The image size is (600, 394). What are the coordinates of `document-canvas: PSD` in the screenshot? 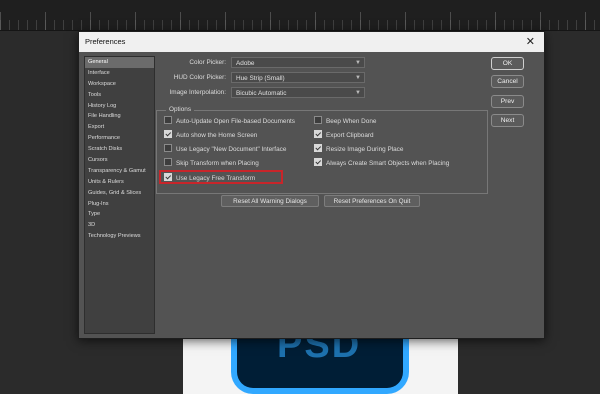 It's located at (320, 359).